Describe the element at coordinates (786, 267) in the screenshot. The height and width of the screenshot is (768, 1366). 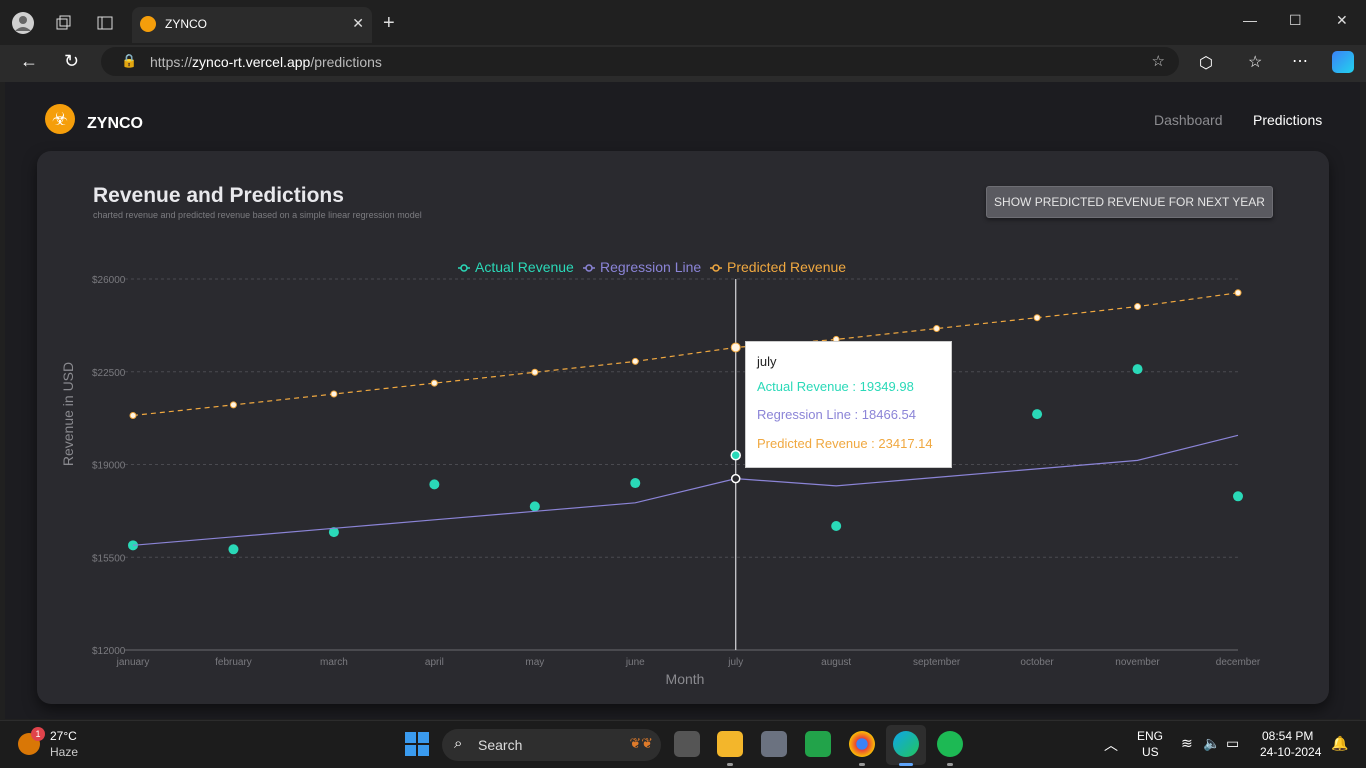
I see `legend-label: Predicted Revenue` at that location.